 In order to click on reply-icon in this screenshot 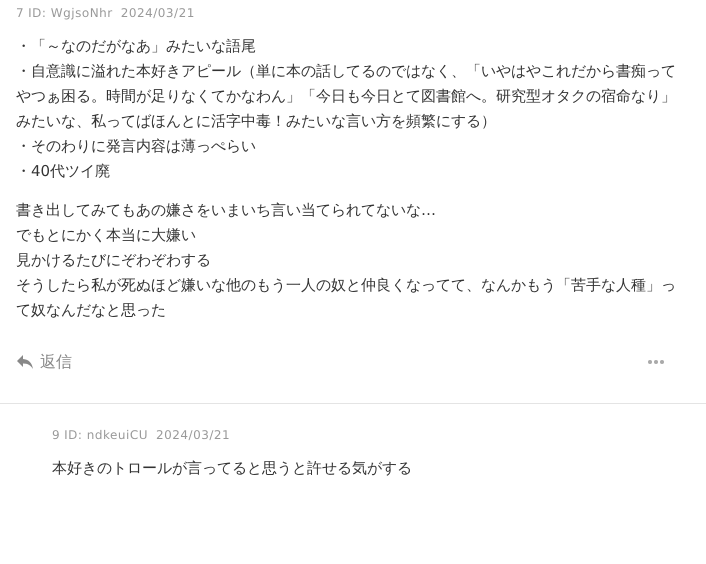, I will do `click(25, 362)`.